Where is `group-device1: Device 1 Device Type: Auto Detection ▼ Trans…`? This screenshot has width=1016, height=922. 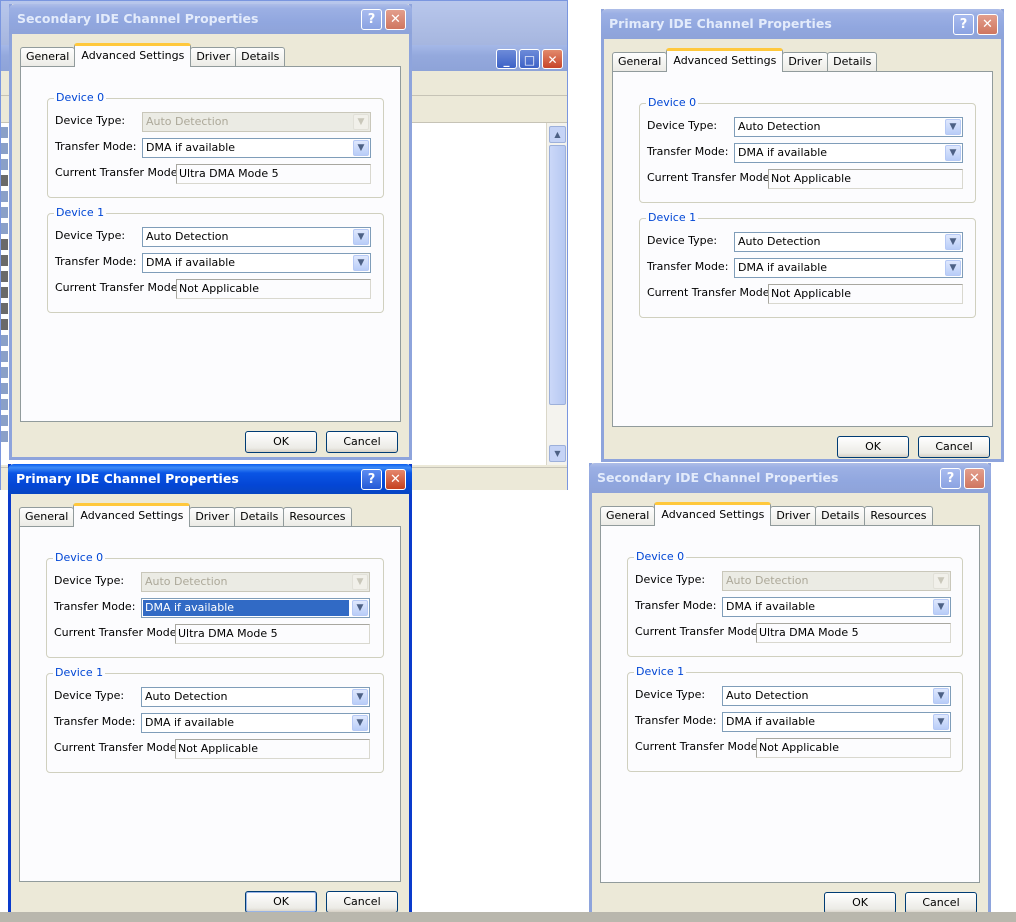 group-device1: Device 1 Device Type: Auto Detection ▼ Trans… is located at coordinates (215, 259).